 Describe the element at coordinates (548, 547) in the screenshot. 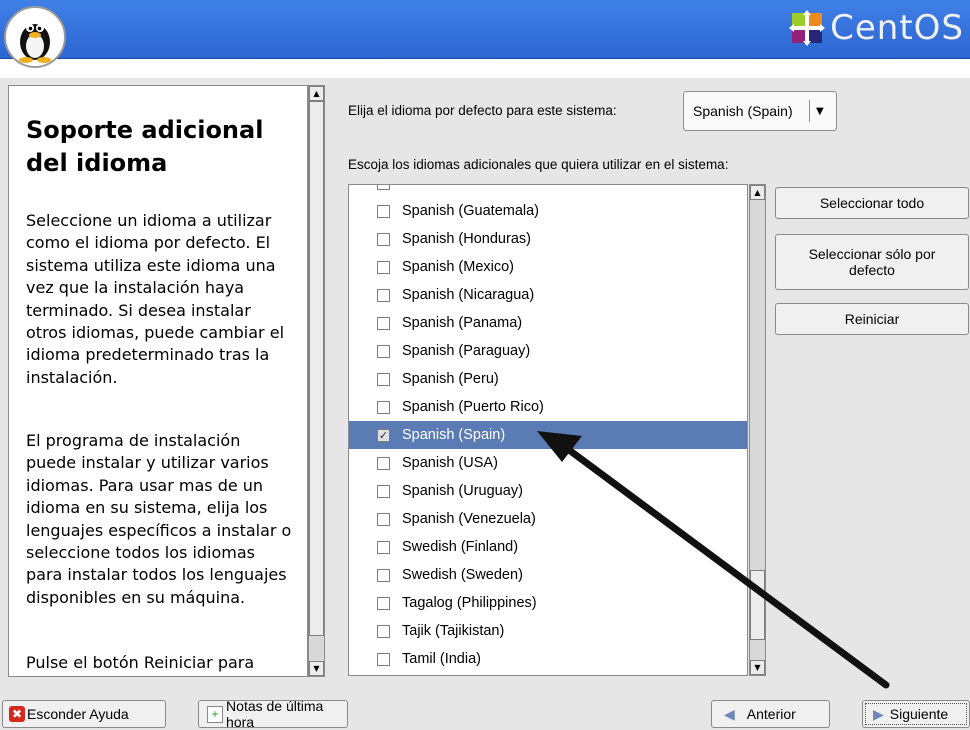

I see `list-item: Swedish (Finland)` at that location.